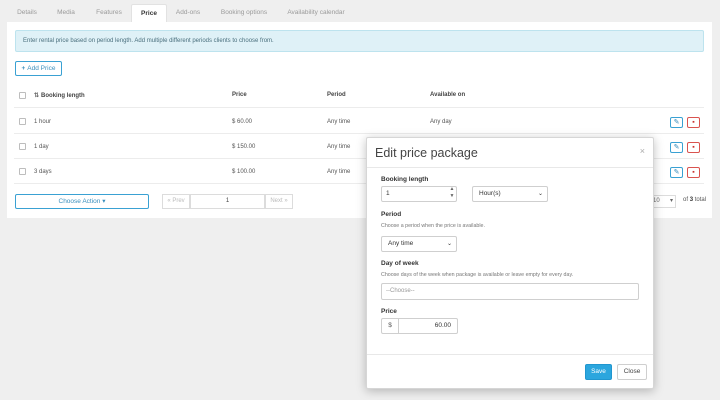  What do you see at coordinates (279, 201) in the screenshot?
I see `next-page-button: Next »` at bounding box center [279, 201].